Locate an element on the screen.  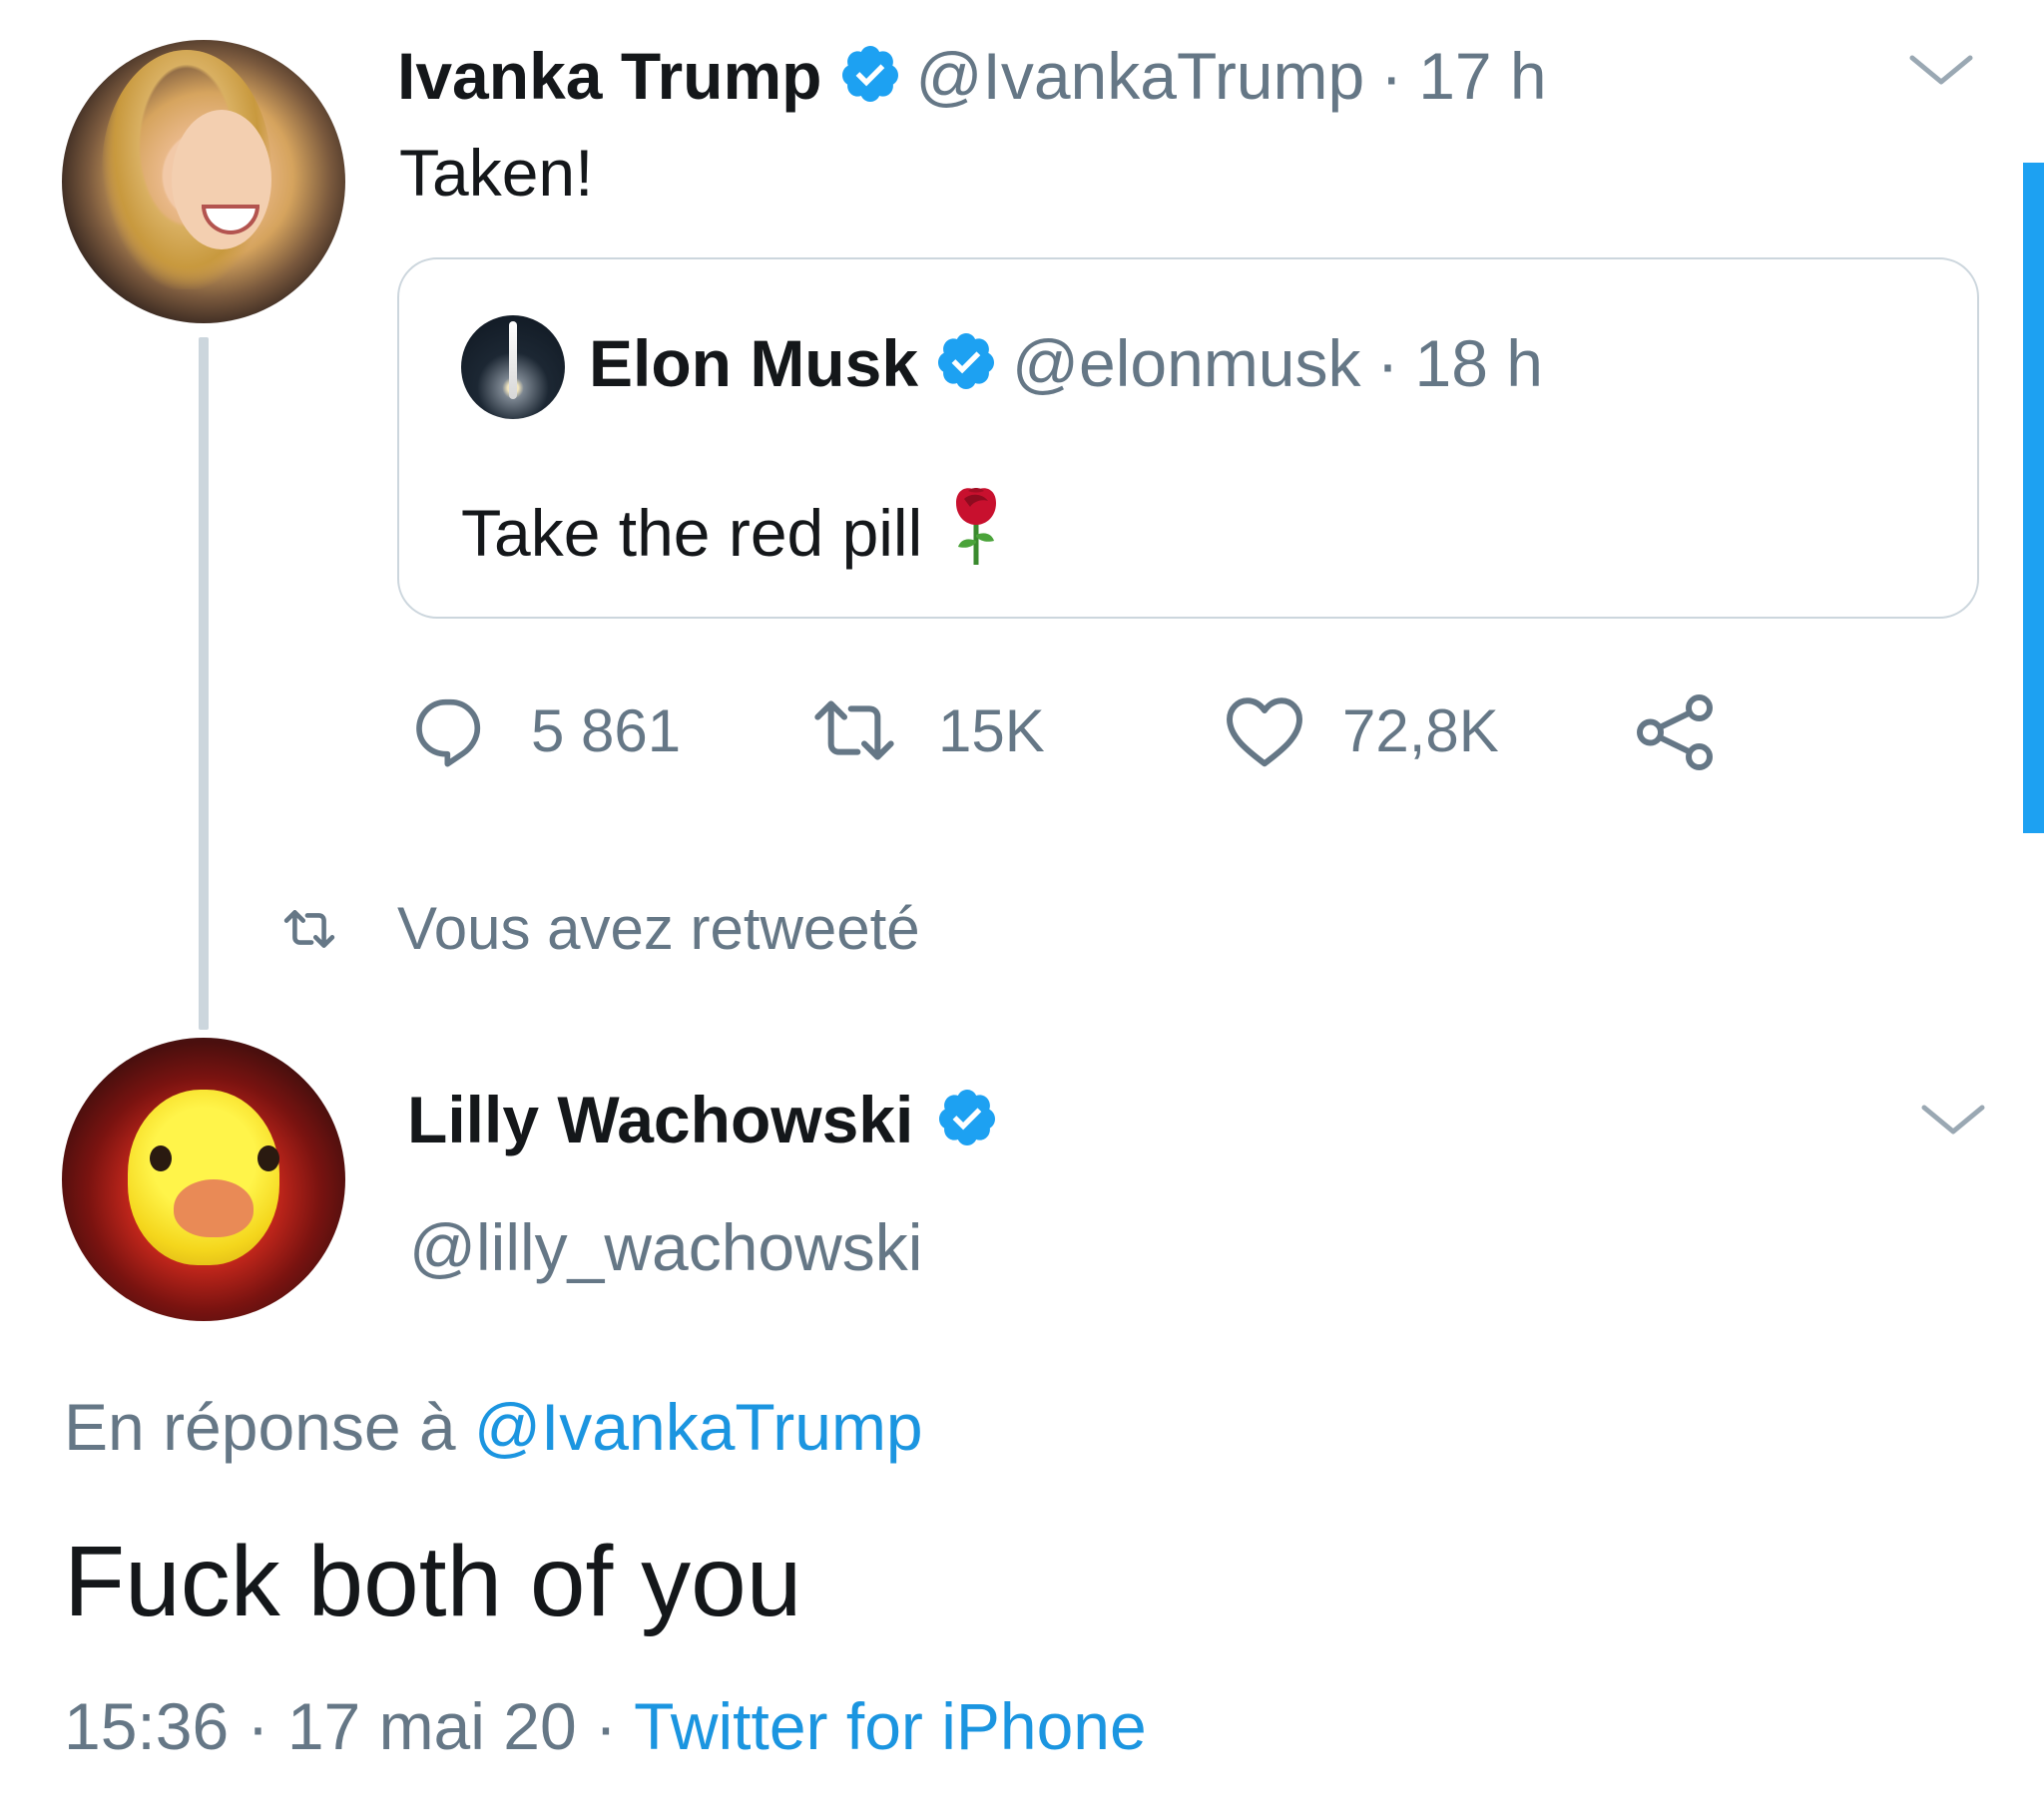
heart-icon is located at coordinates (1264, 732).